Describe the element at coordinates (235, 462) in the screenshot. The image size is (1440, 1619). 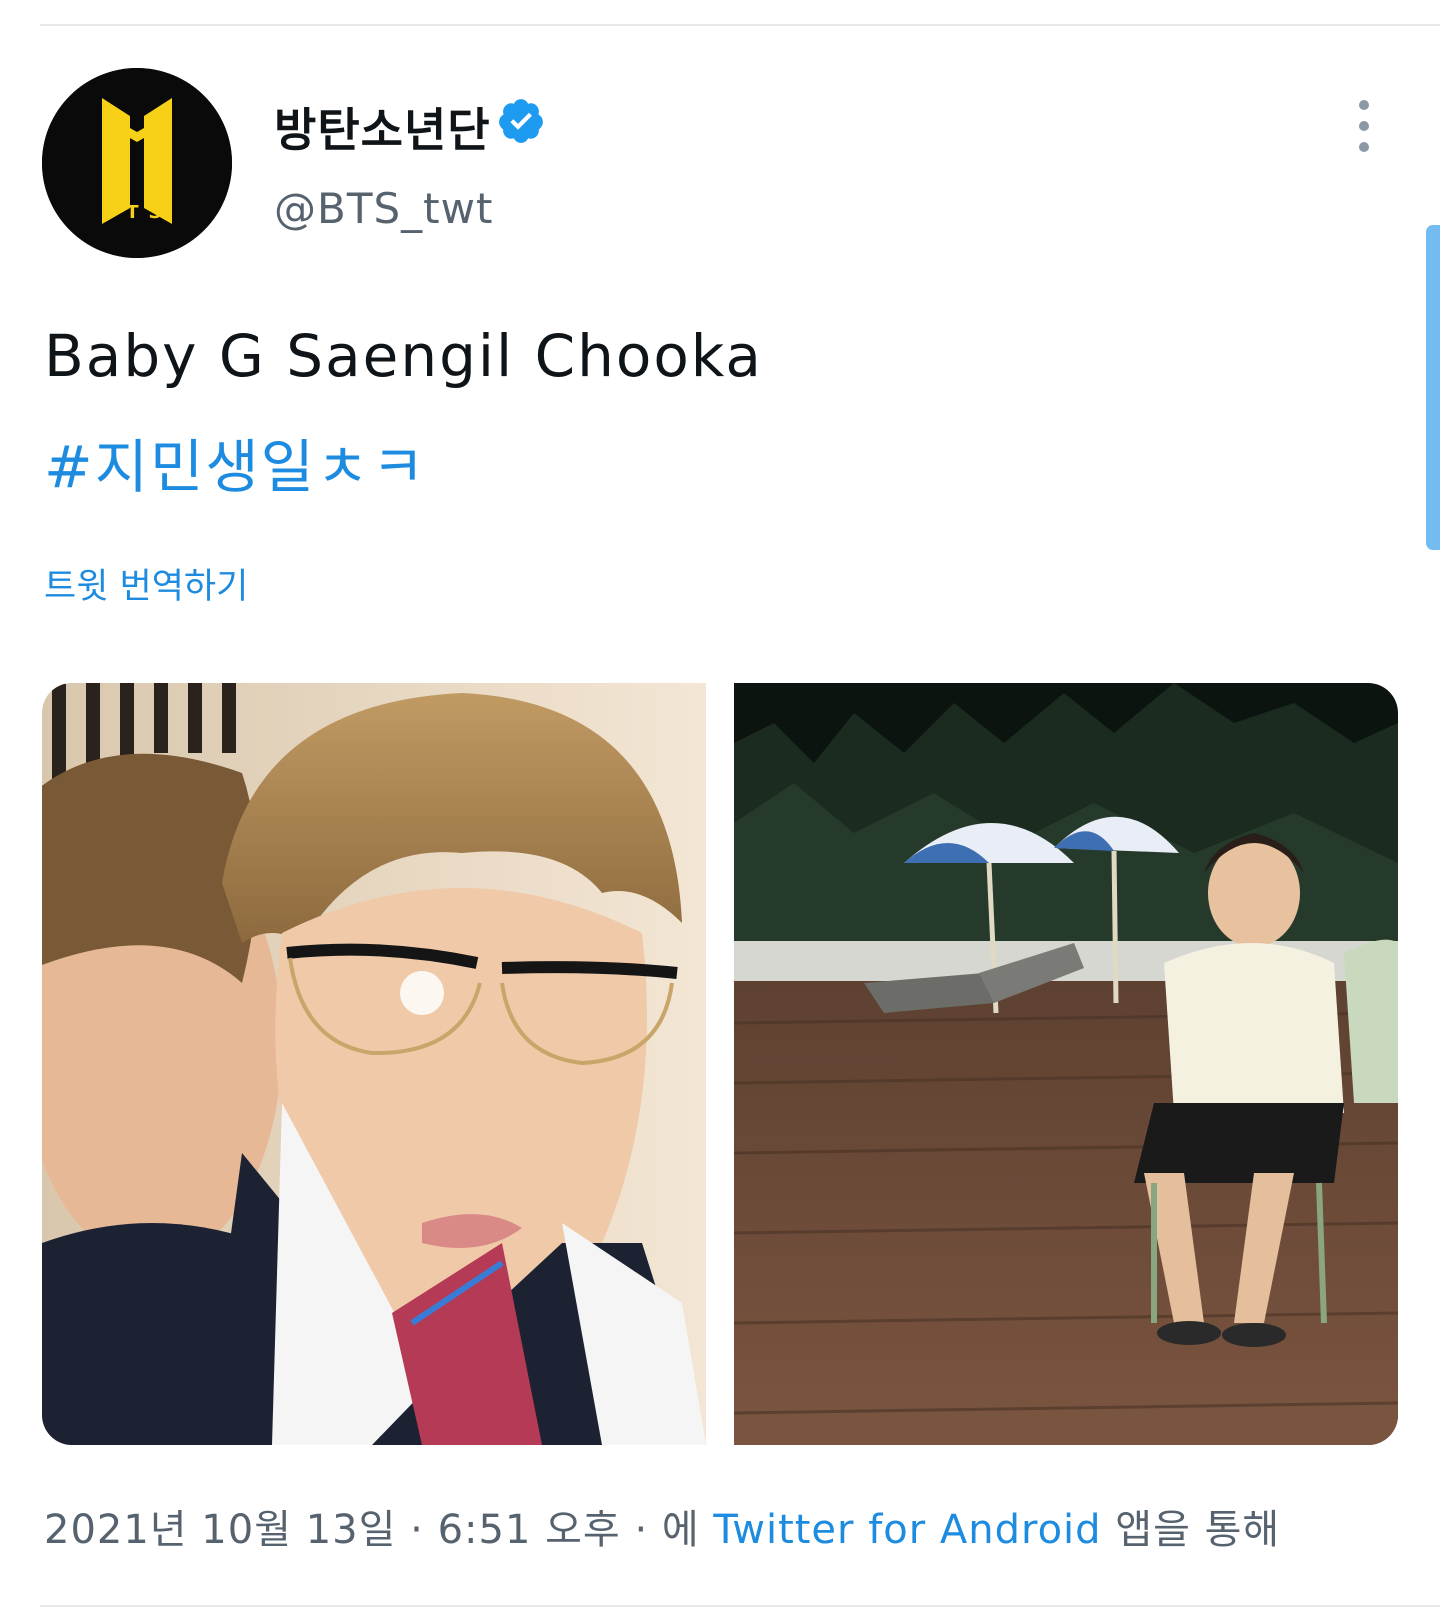
I see `hashtag-link: #지민생일ㅊㅋ` at that location.